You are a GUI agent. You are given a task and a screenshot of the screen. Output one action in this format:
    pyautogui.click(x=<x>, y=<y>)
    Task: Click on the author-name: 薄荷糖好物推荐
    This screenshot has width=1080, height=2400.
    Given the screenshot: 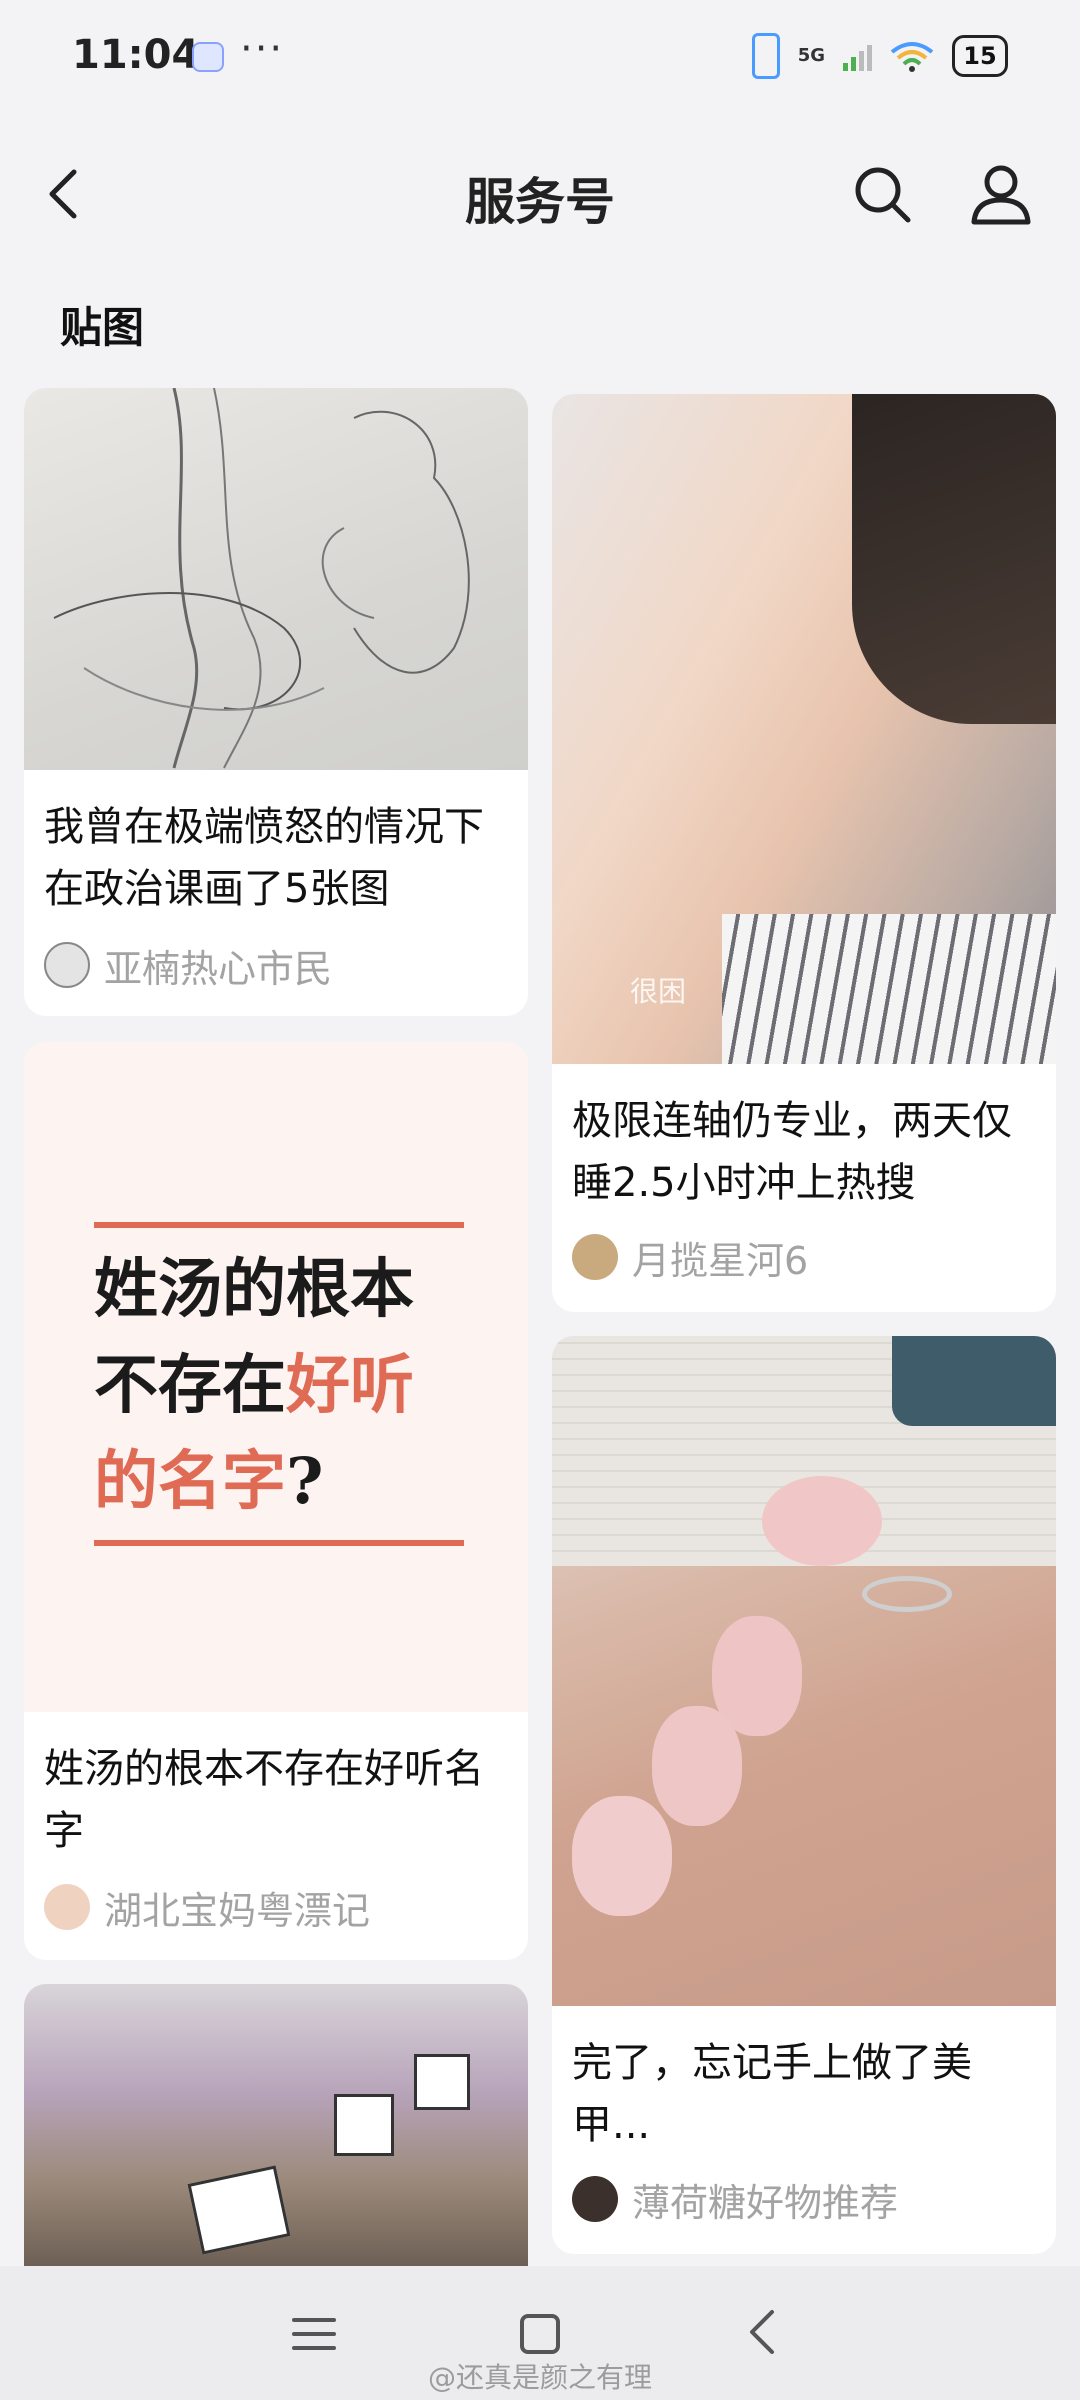 What is the action you would take?
    pyautogui.click(x=765, y=2202)
    